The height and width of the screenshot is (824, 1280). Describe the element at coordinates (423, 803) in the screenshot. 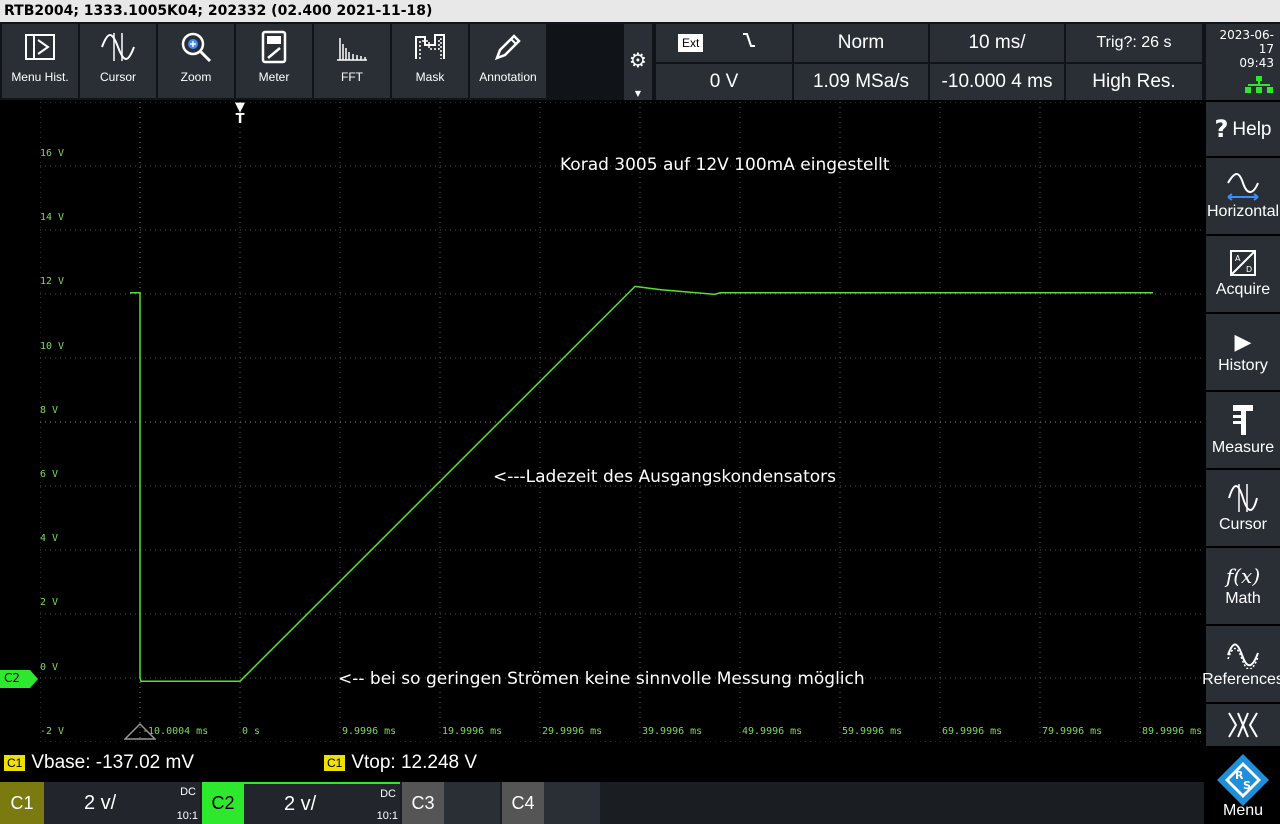

I see `channel-c3-button: C3` at that location.